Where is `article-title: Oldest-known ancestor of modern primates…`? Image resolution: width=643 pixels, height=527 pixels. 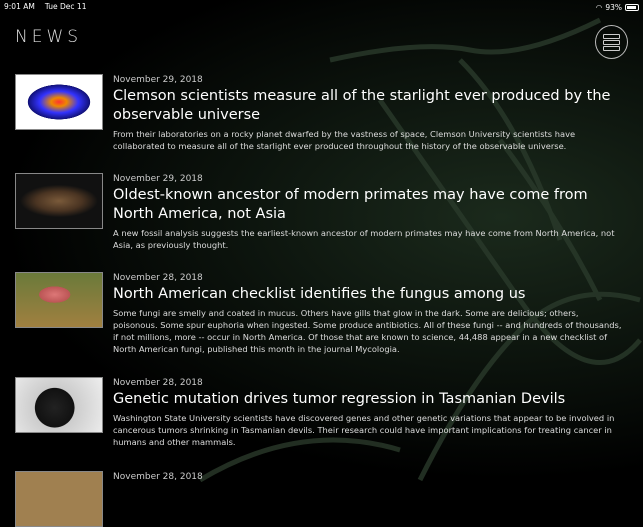
article-title: Oldest-known ancestor of modern primates… is located at coordinates (368, 205).